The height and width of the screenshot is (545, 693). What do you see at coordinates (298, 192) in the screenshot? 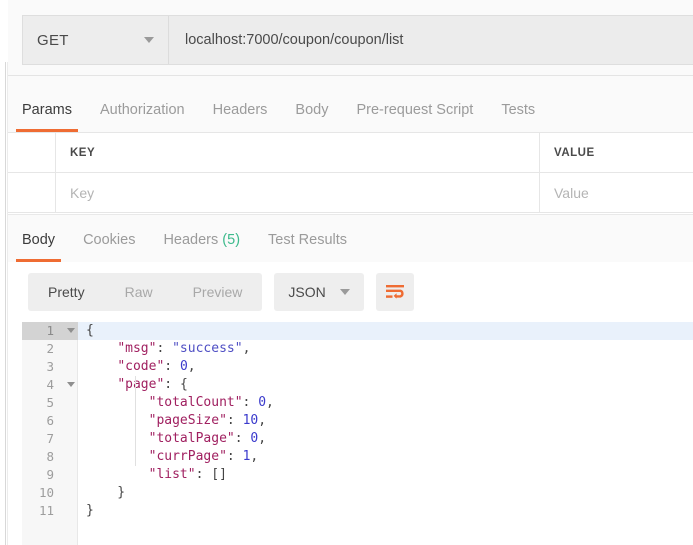
I see `param-key-input: Key` at bounding box center [298, 192].